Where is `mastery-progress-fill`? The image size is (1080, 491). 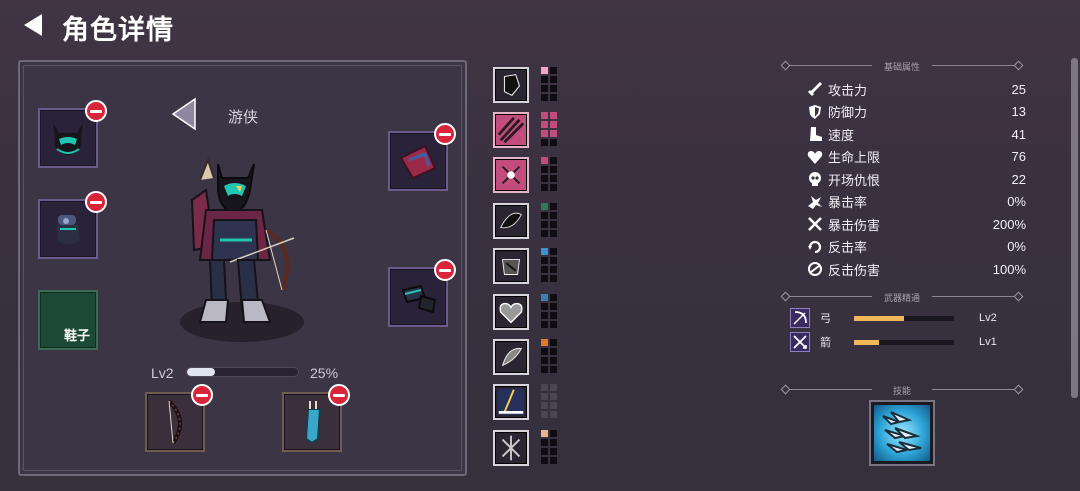
mastery-progress-fill is located at coordinates (866, 342).